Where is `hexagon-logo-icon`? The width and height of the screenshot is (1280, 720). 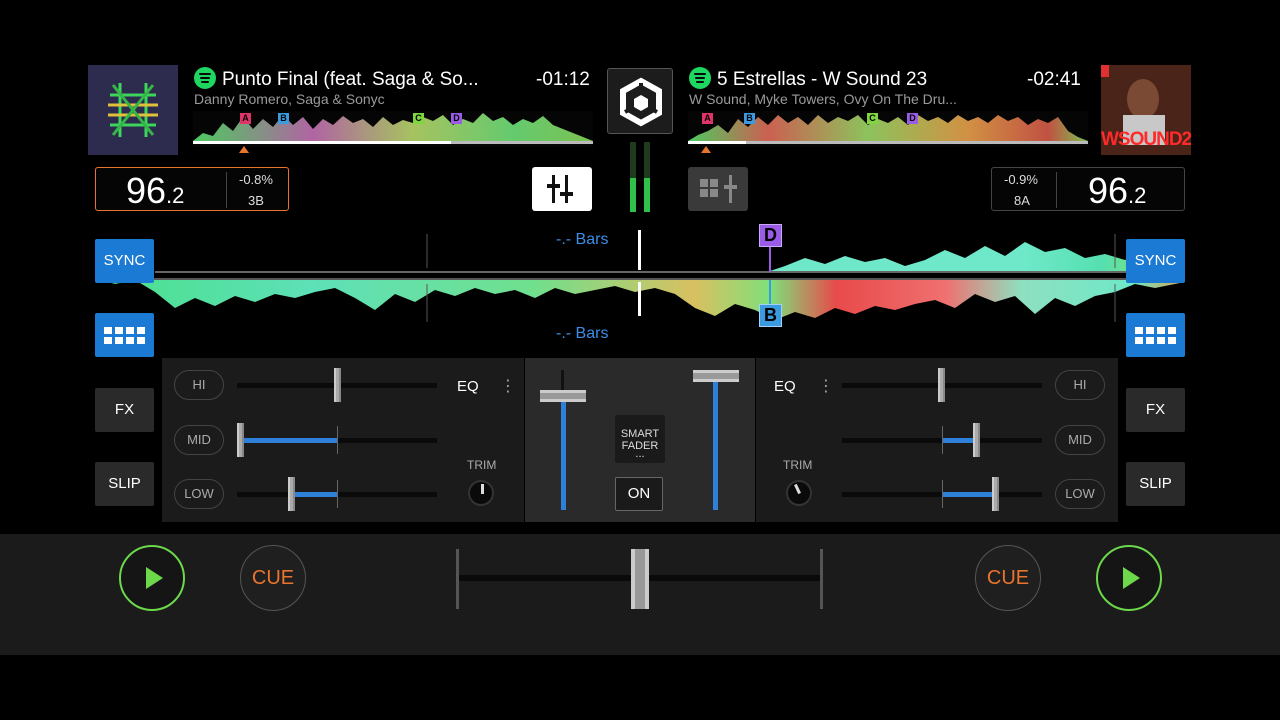 hexagon-logo-icon is located at coordinates (641, 102).